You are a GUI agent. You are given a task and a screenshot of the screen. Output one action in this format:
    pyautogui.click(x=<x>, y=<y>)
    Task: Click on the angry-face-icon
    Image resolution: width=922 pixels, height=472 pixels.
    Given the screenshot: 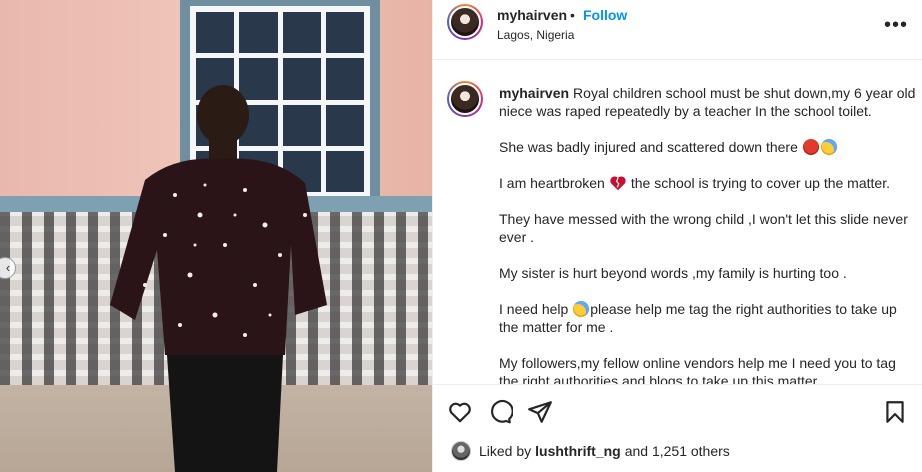 What is the action you would take?
    pyautogui.click(x=810, y=147)
    